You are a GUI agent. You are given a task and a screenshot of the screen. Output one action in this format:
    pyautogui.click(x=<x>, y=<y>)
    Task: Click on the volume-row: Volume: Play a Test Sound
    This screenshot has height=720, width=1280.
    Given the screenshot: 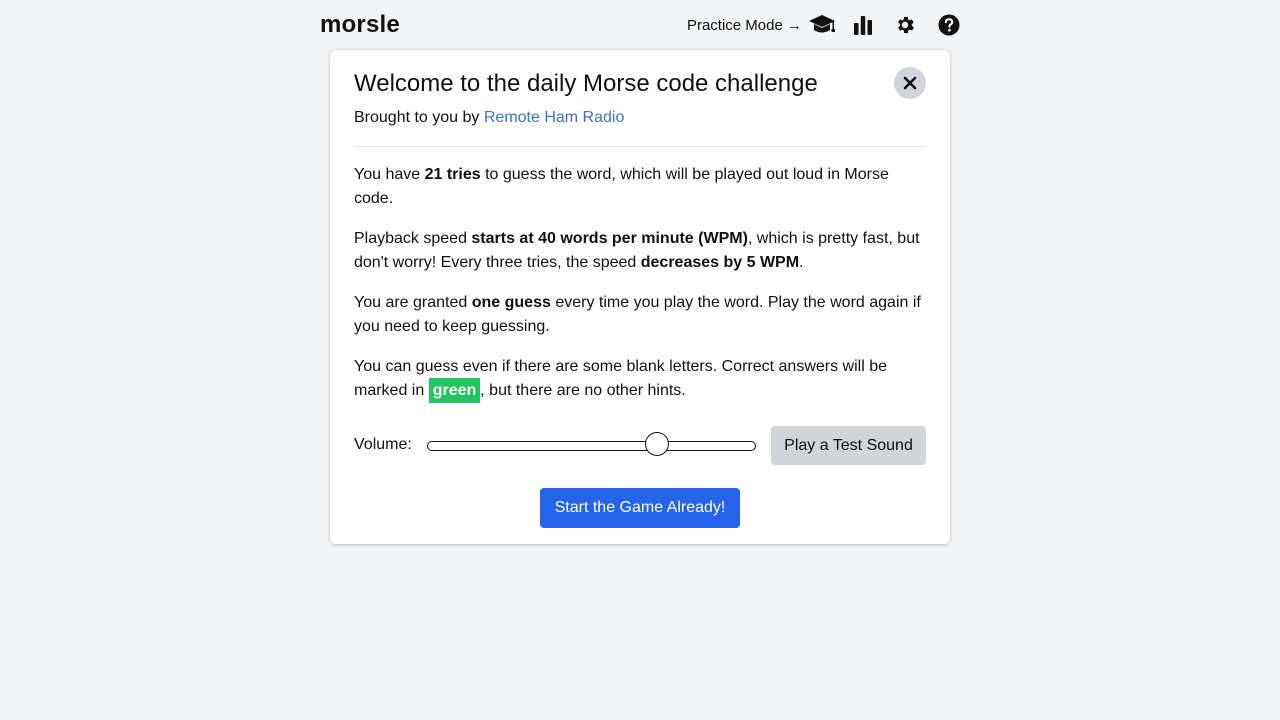 What is the action you would take?
    pyautogui.click(x=640, y=446)
    